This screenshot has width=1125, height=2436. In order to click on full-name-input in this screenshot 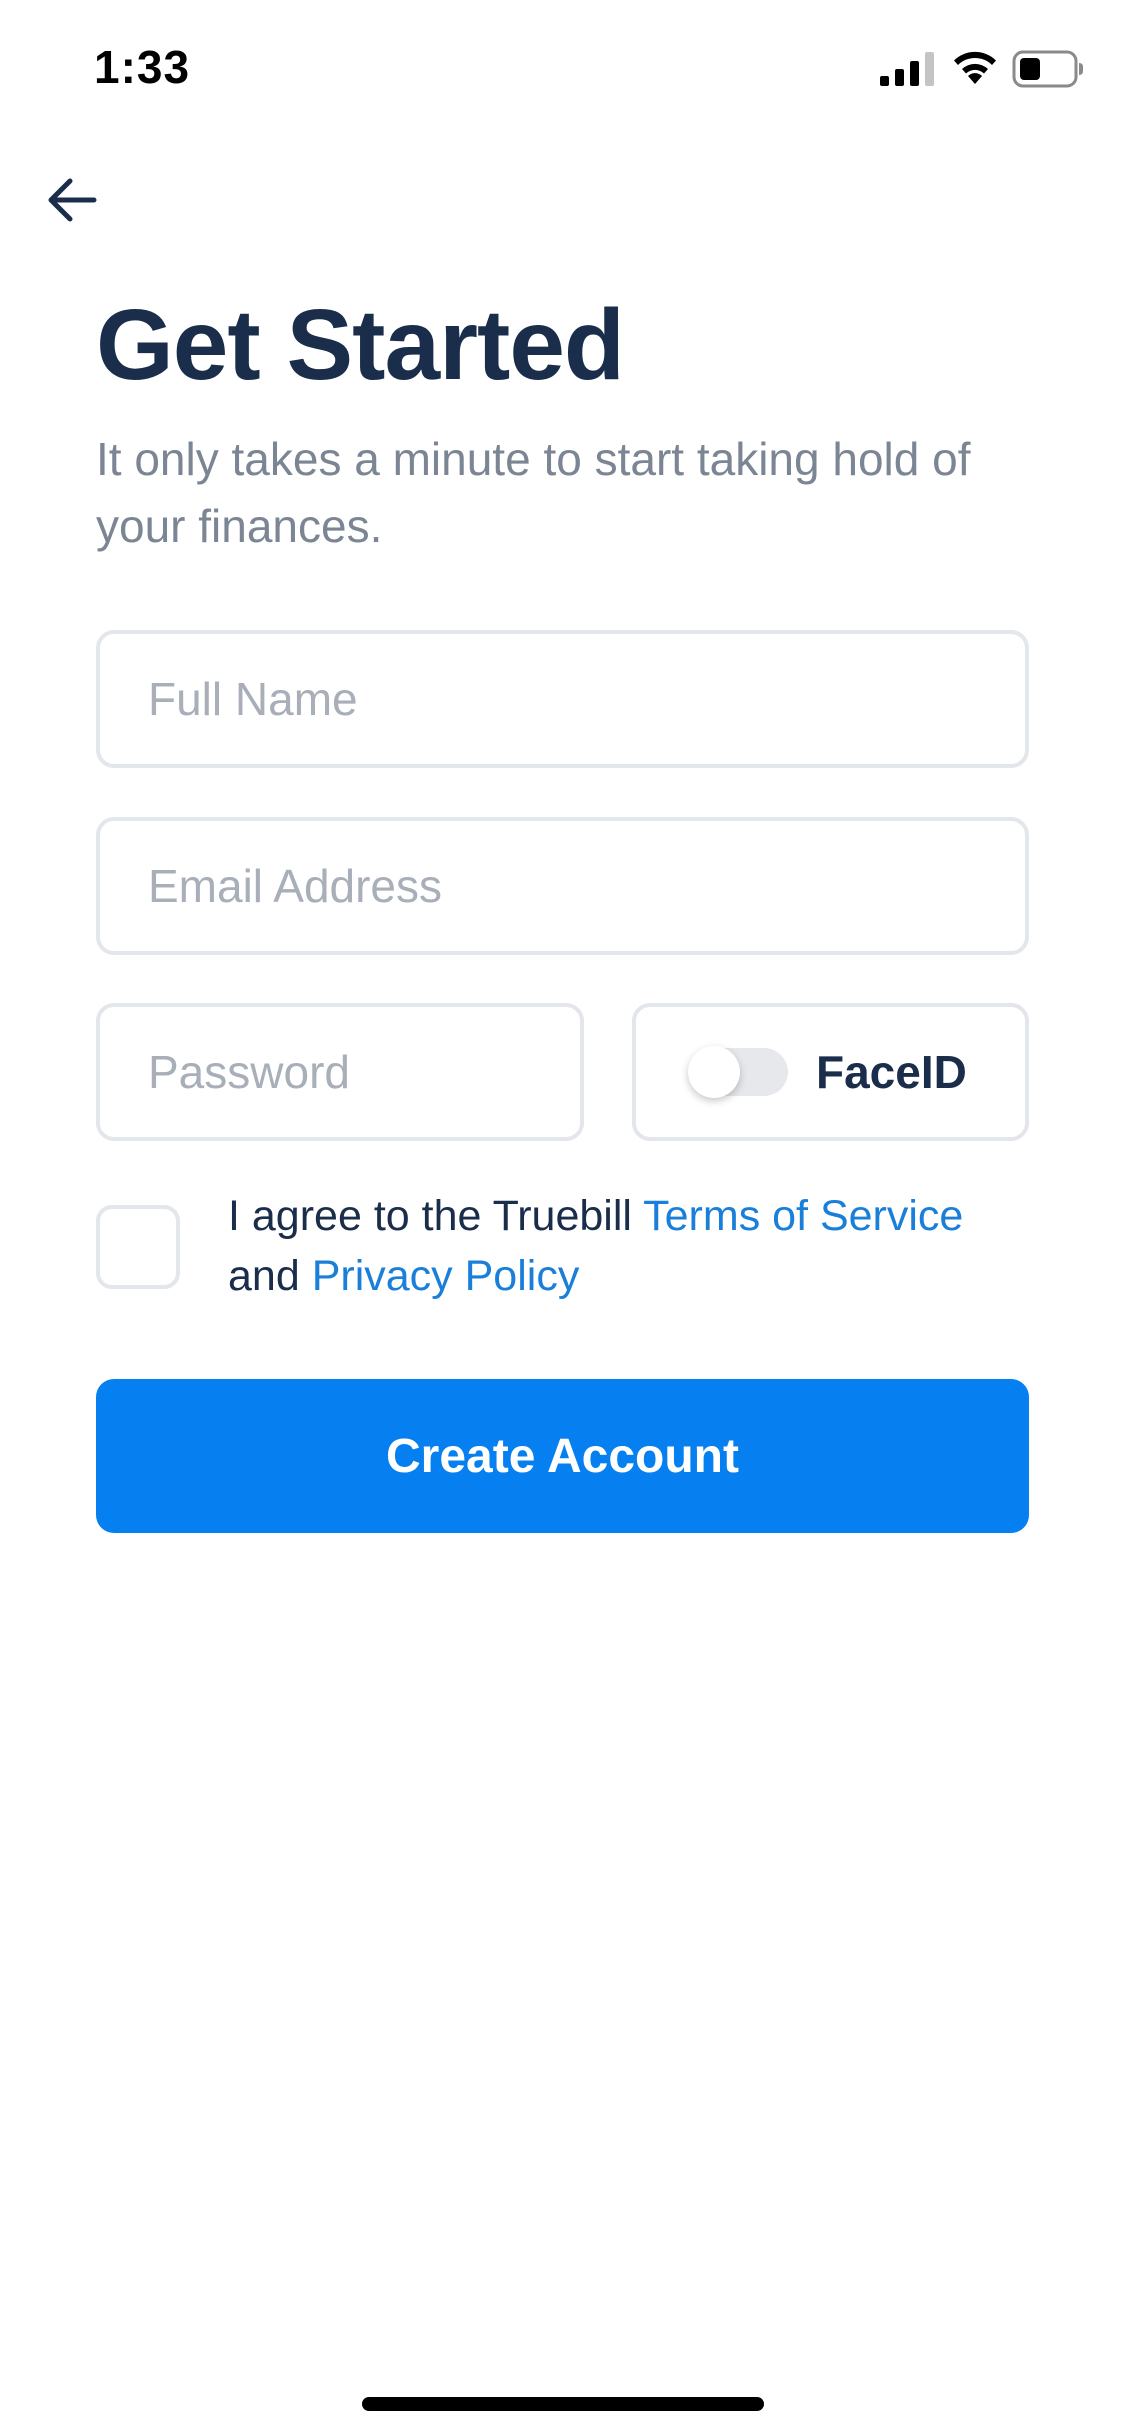, I will do `click(576, 699)`.